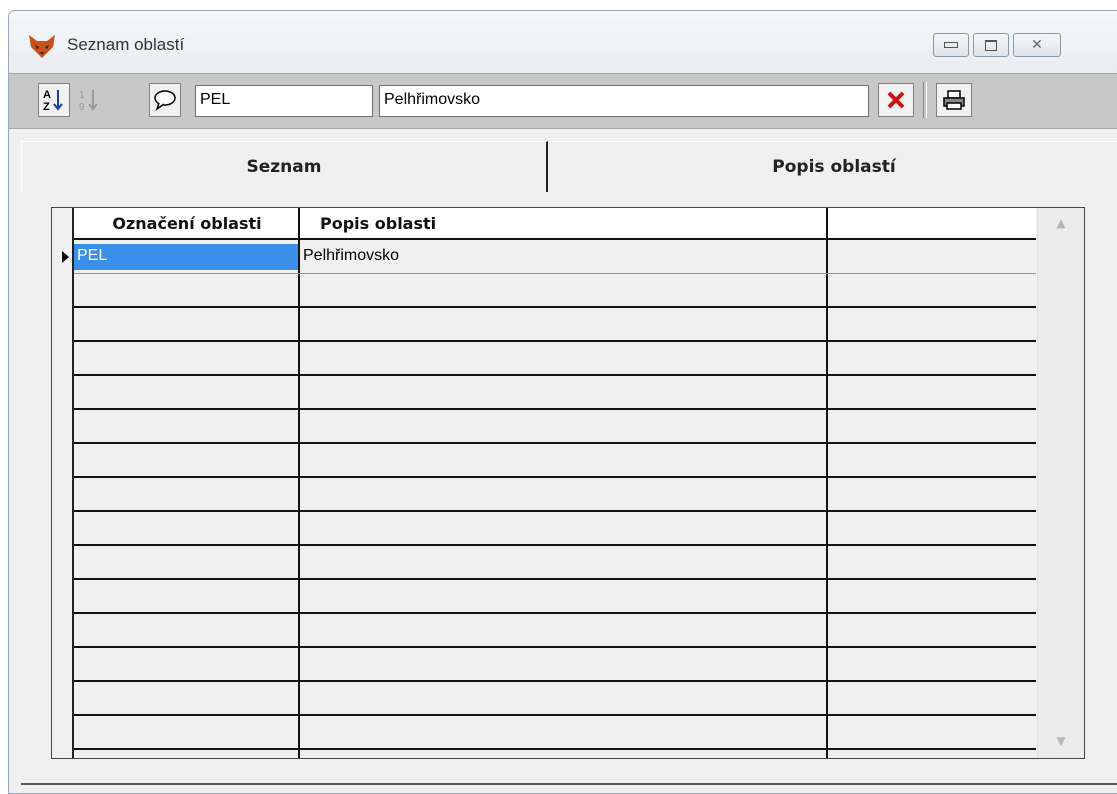  Describe the element at coordinates (47, 95) in the screenshot. I see `svg-text: A` at that location.